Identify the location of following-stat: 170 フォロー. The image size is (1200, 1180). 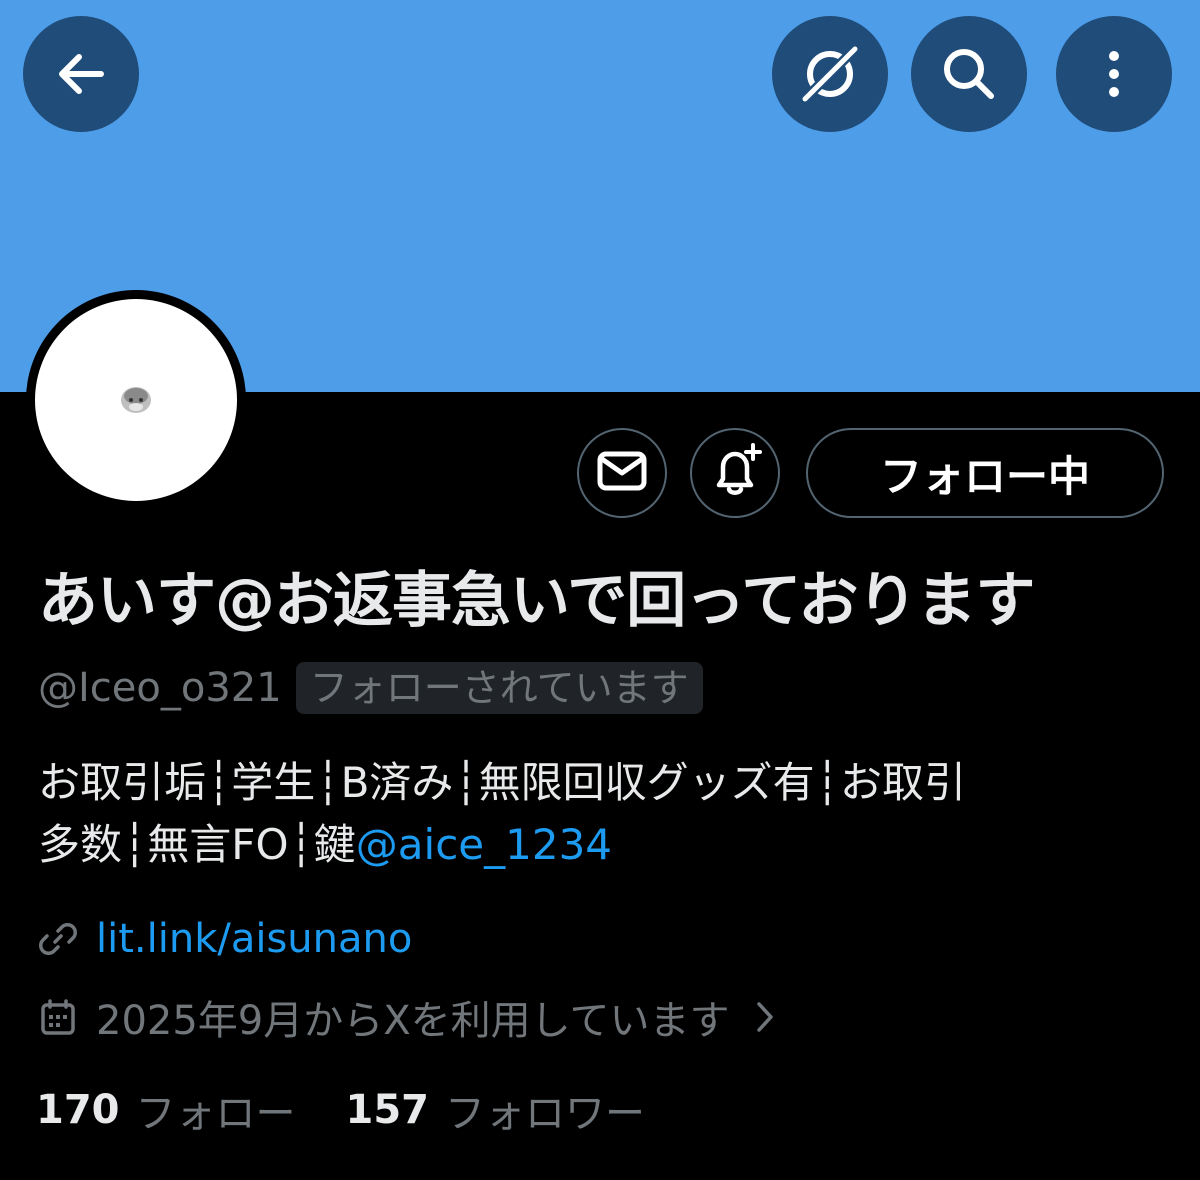
(166, 1110).